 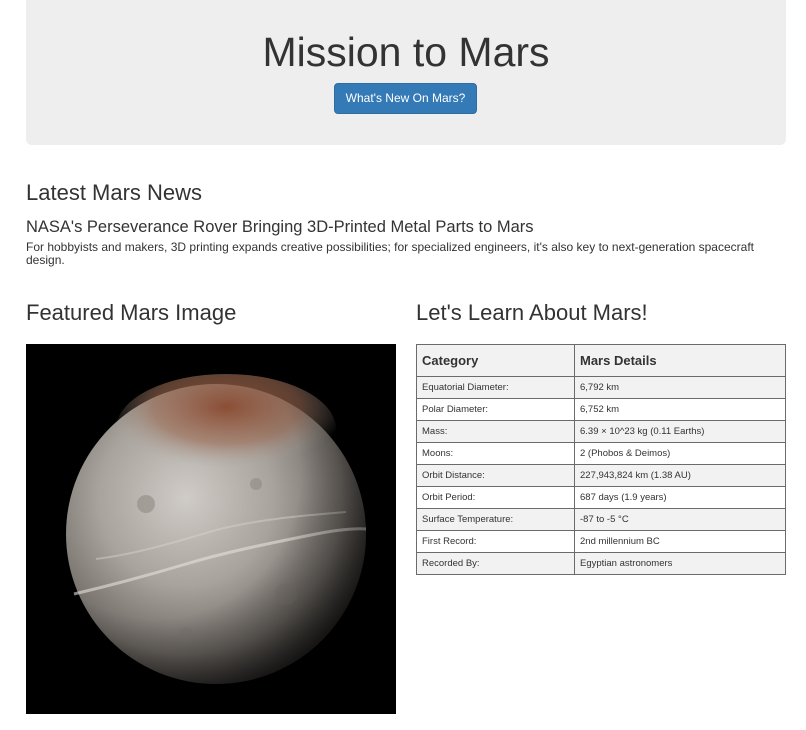 I want to click on table-cell-value: 6.39 × 10^23 kg (0.11 Earths), so click(x=680, y=431).